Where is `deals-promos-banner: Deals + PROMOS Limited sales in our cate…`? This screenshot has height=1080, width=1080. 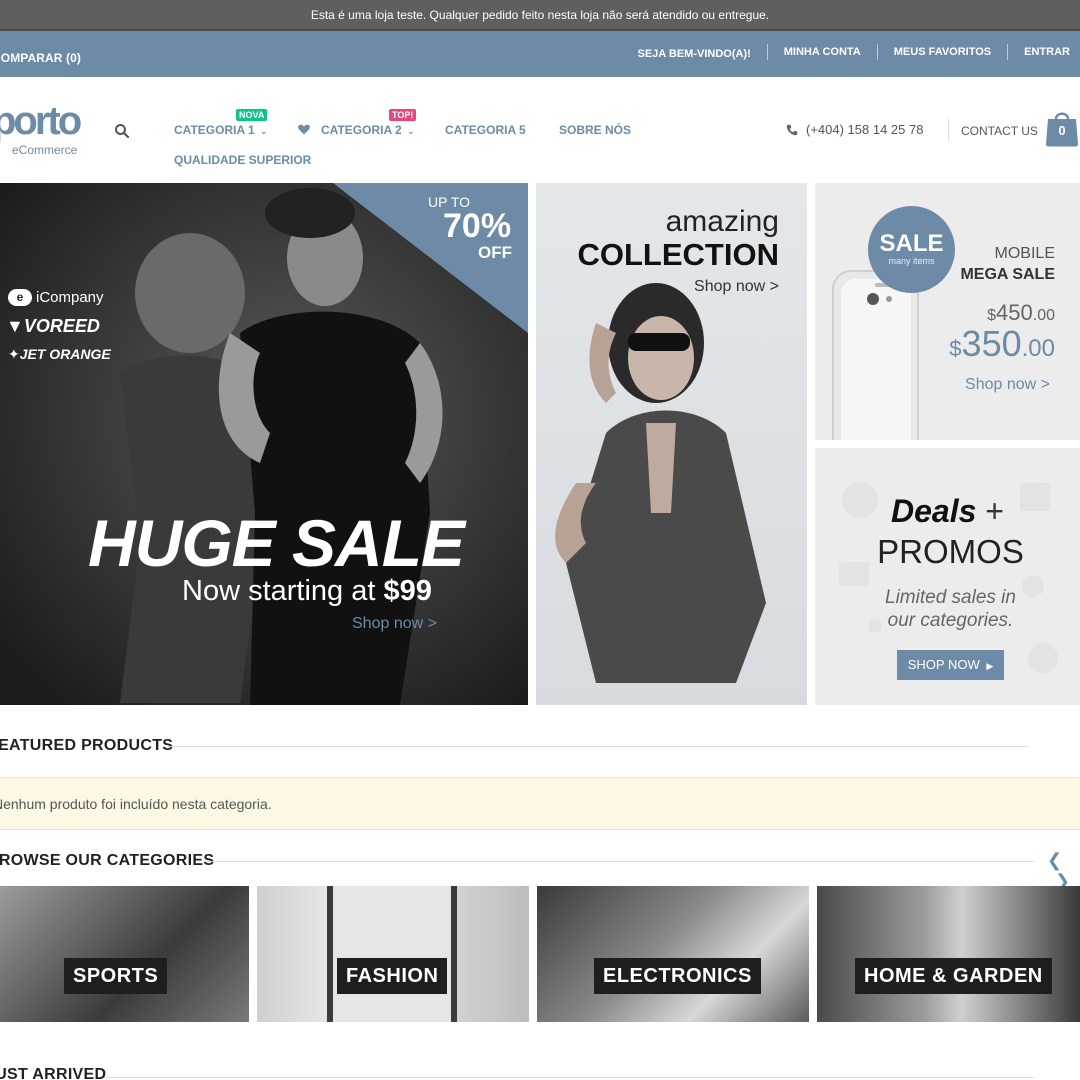
deals-promos-banner: Deals + PROMOS Limited sales in our cate… is located at coordinates (947, 576).